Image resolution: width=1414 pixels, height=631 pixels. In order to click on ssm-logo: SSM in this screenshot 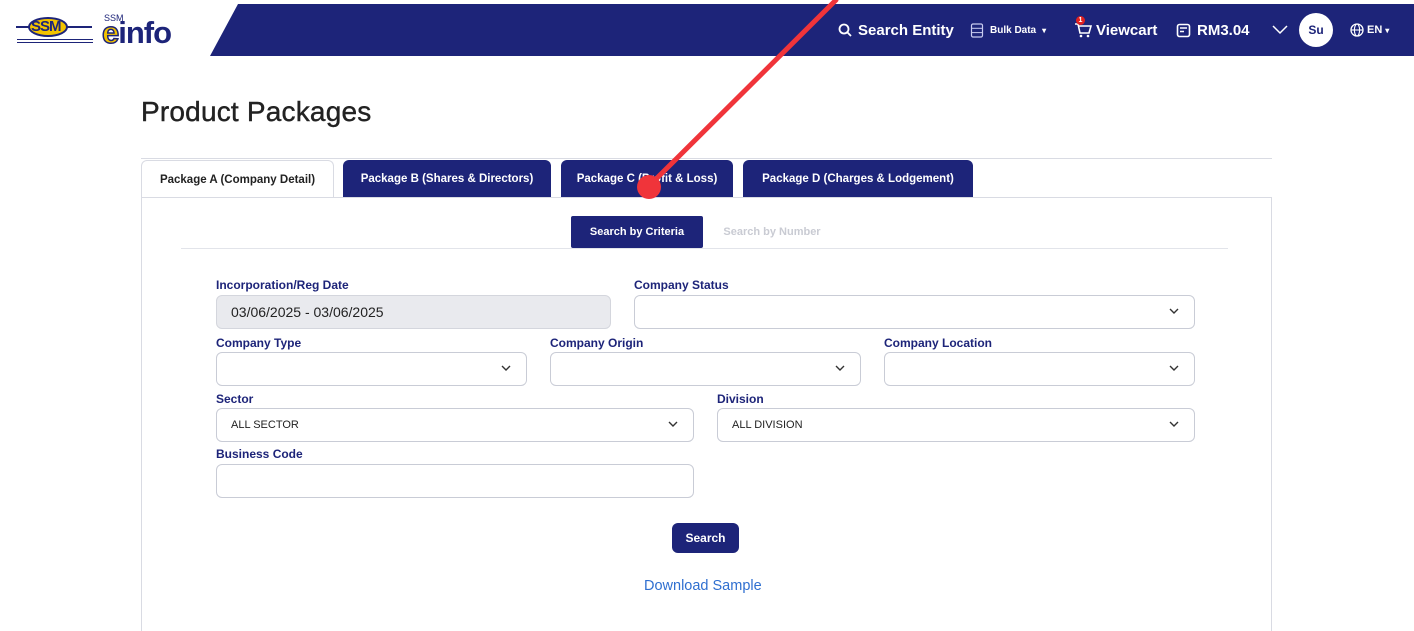, I will do `click(55, 30)`.